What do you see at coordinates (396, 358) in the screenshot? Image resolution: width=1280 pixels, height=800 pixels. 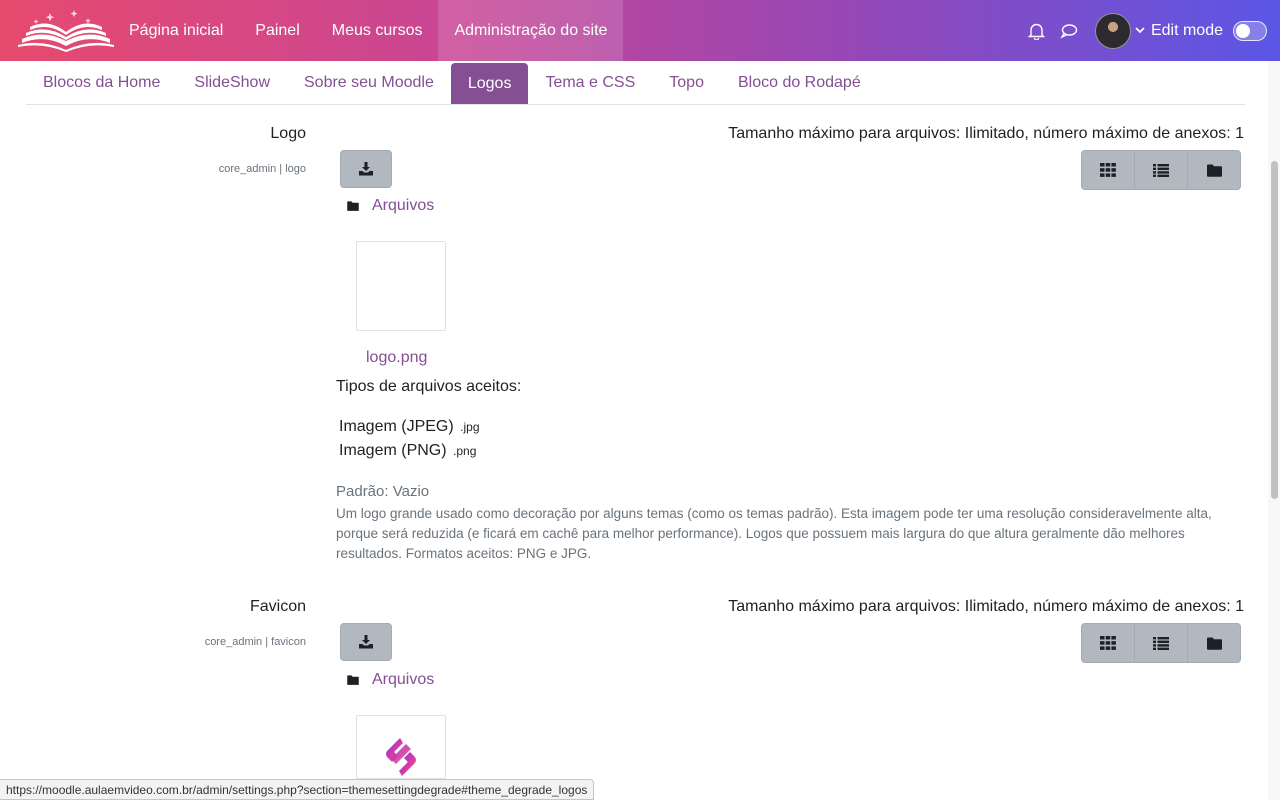 I see `file-name-link: logo.png` at bounding box center [396, 358].